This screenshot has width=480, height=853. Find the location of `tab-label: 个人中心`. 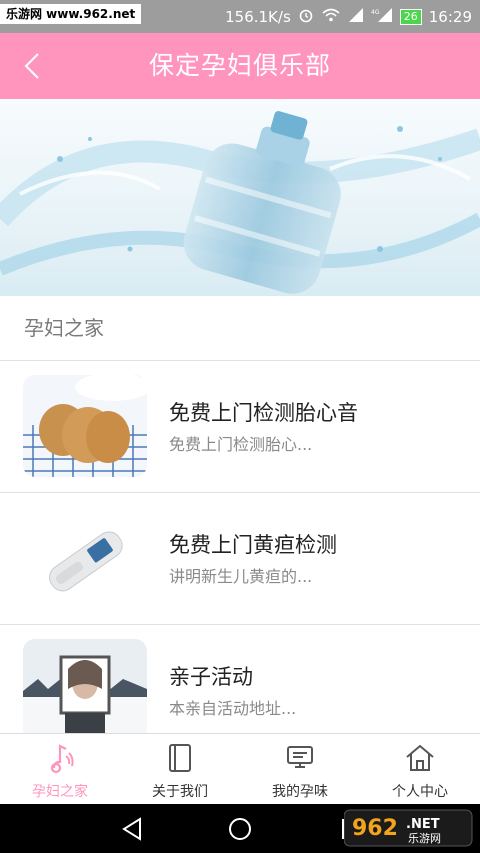

tab-label: 个人中心 is located at coordinates (420, 792).